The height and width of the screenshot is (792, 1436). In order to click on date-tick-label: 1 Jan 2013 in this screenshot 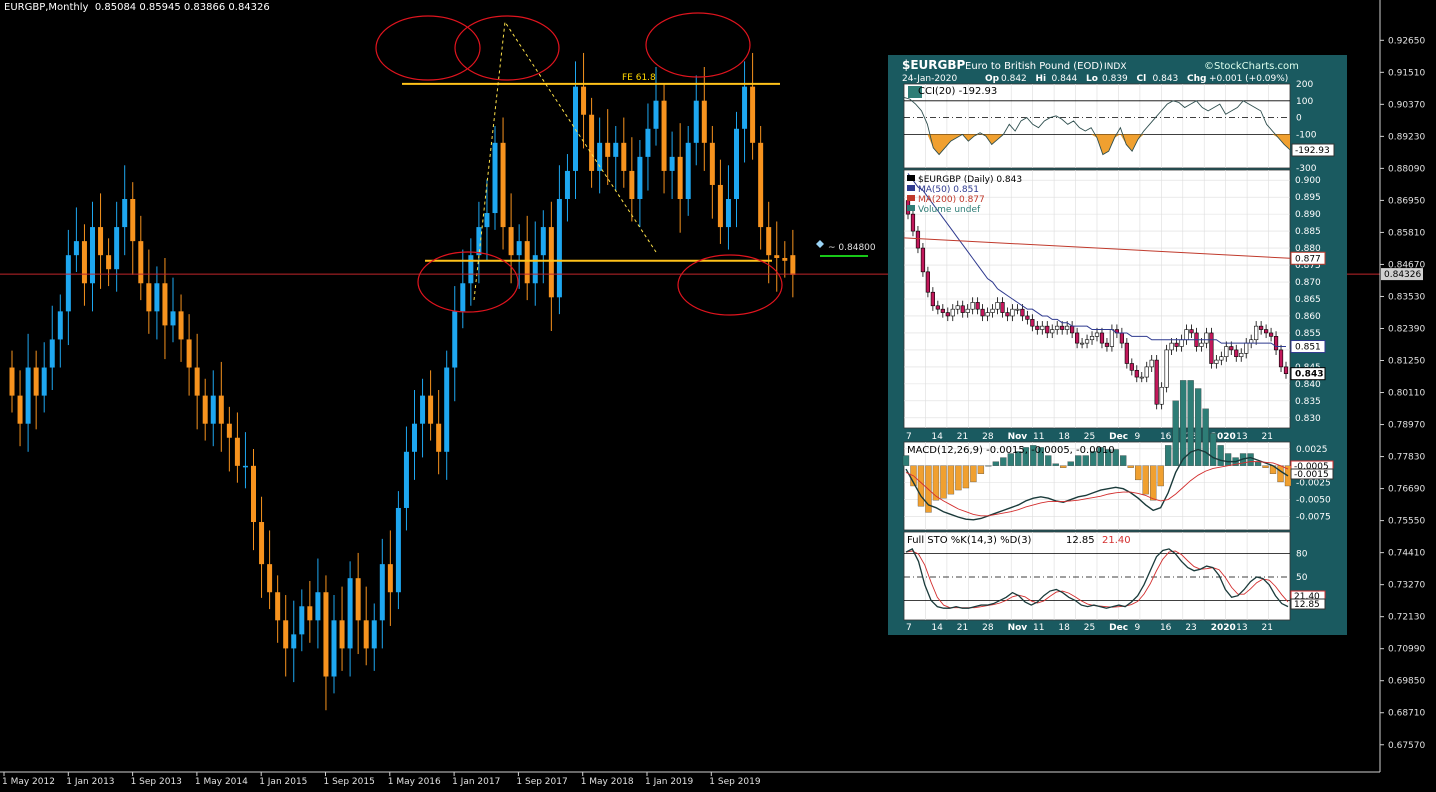, I will do `click(90, 782)`.